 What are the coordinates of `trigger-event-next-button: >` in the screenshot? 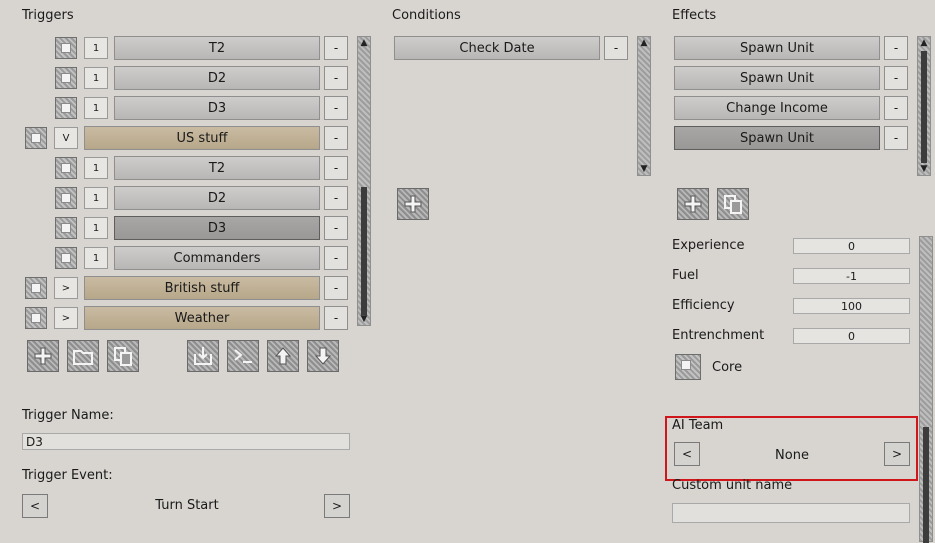 It's located at (337, 506).